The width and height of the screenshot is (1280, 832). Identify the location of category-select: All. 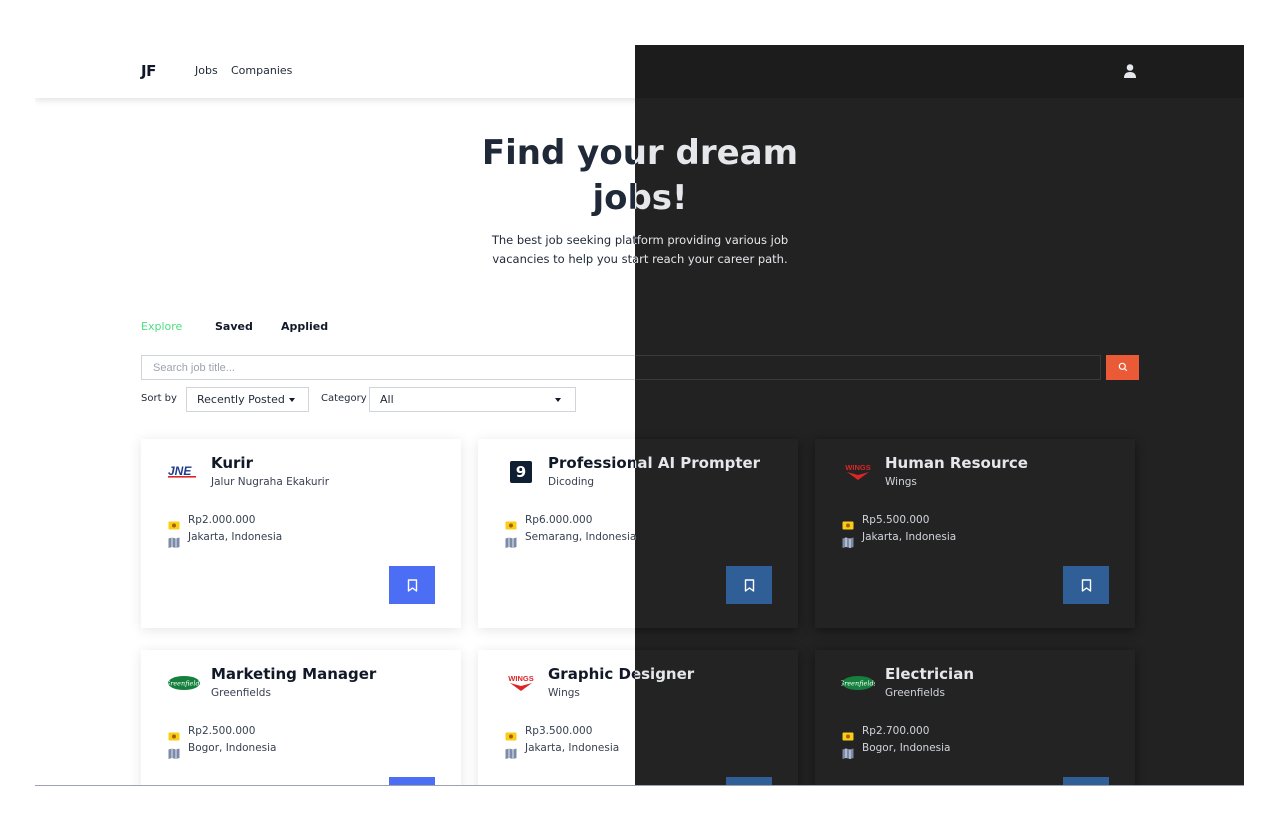
(472, 399).